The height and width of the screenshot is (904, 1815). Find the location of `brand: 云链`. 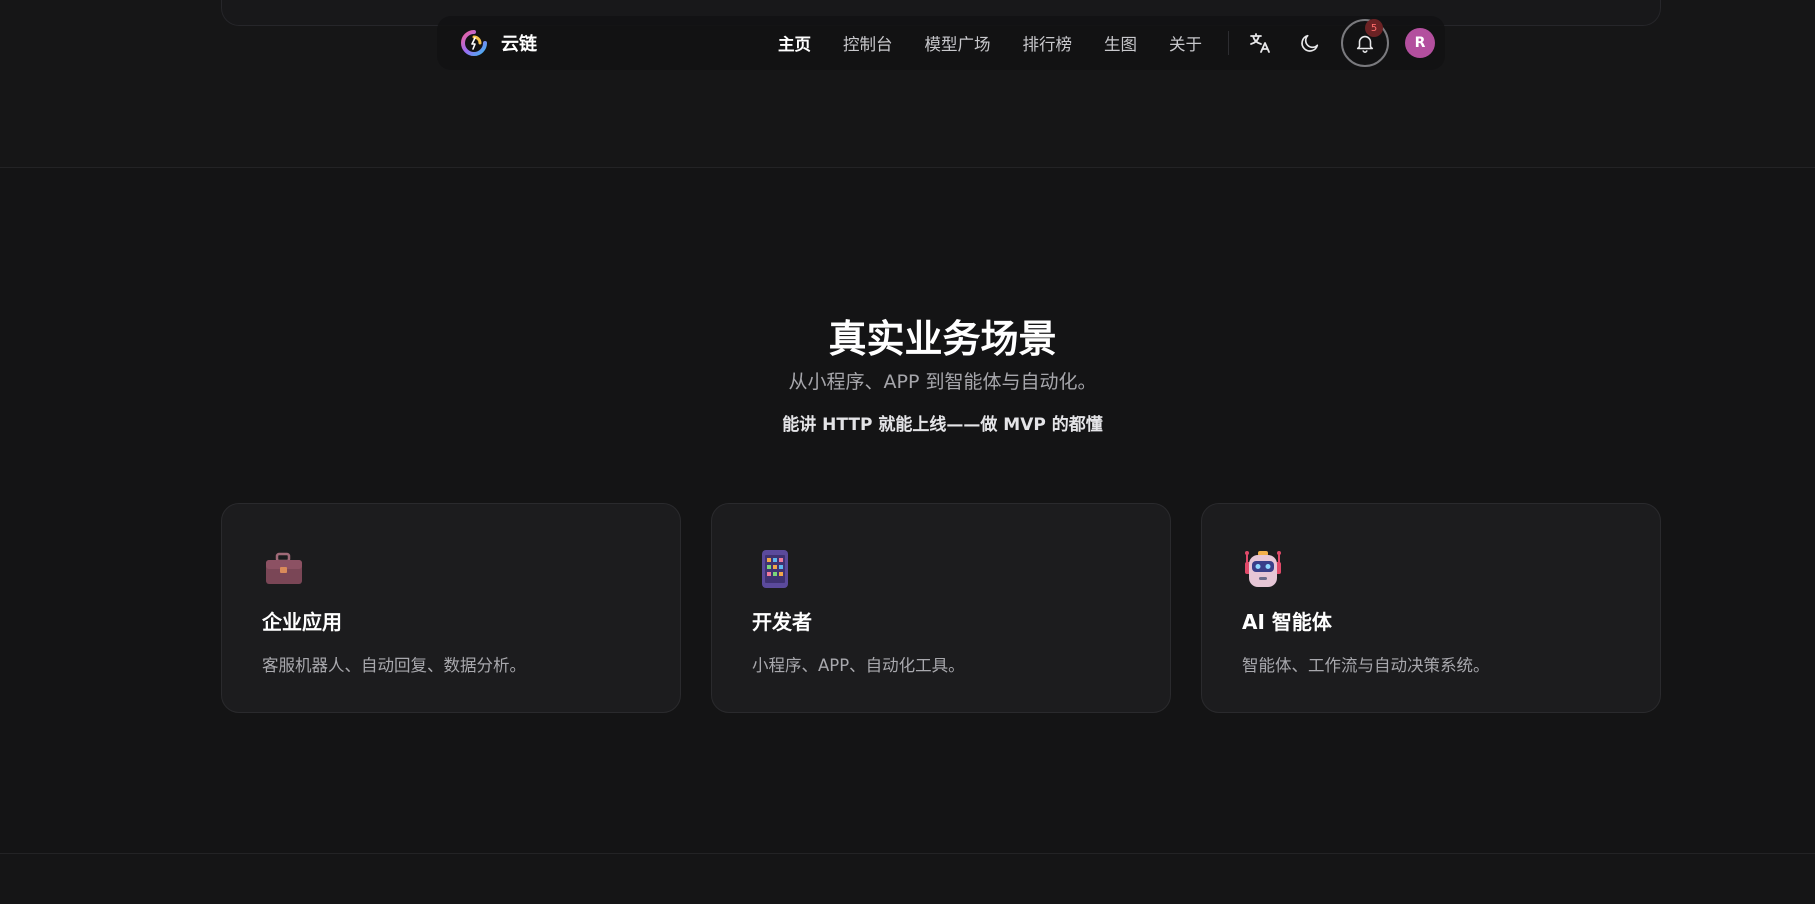

brand: 云链 is located at coordinates (499, 43).